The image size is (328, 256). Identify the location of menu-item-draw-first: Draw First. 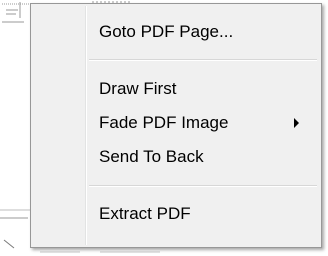
(176, 89).